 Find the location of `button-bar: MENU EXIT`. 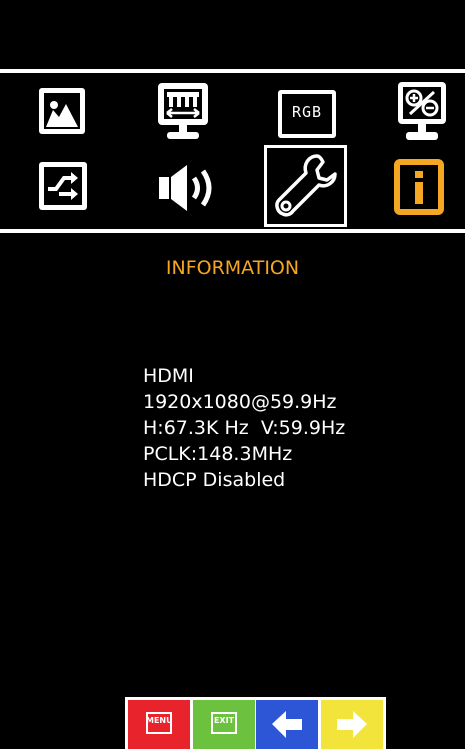

button-bar: MENU EXIT is located at coordinates (255, 723).